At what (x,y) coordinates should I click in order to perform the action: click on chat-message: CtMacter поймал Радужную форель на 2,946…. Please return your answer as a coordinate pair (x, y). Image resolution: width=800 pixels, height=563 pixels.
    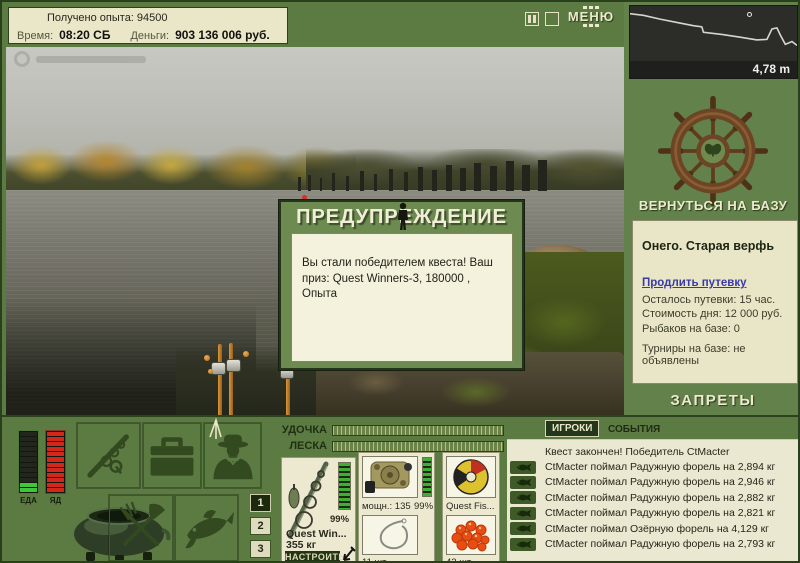
    Looking at the image, I should click on (652, 482).